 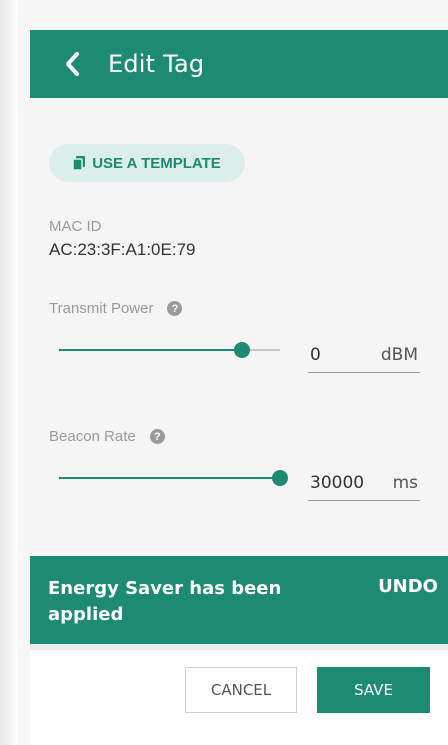 I want to click on transmit-power-unit: dBM, so click(x=399, y=355).